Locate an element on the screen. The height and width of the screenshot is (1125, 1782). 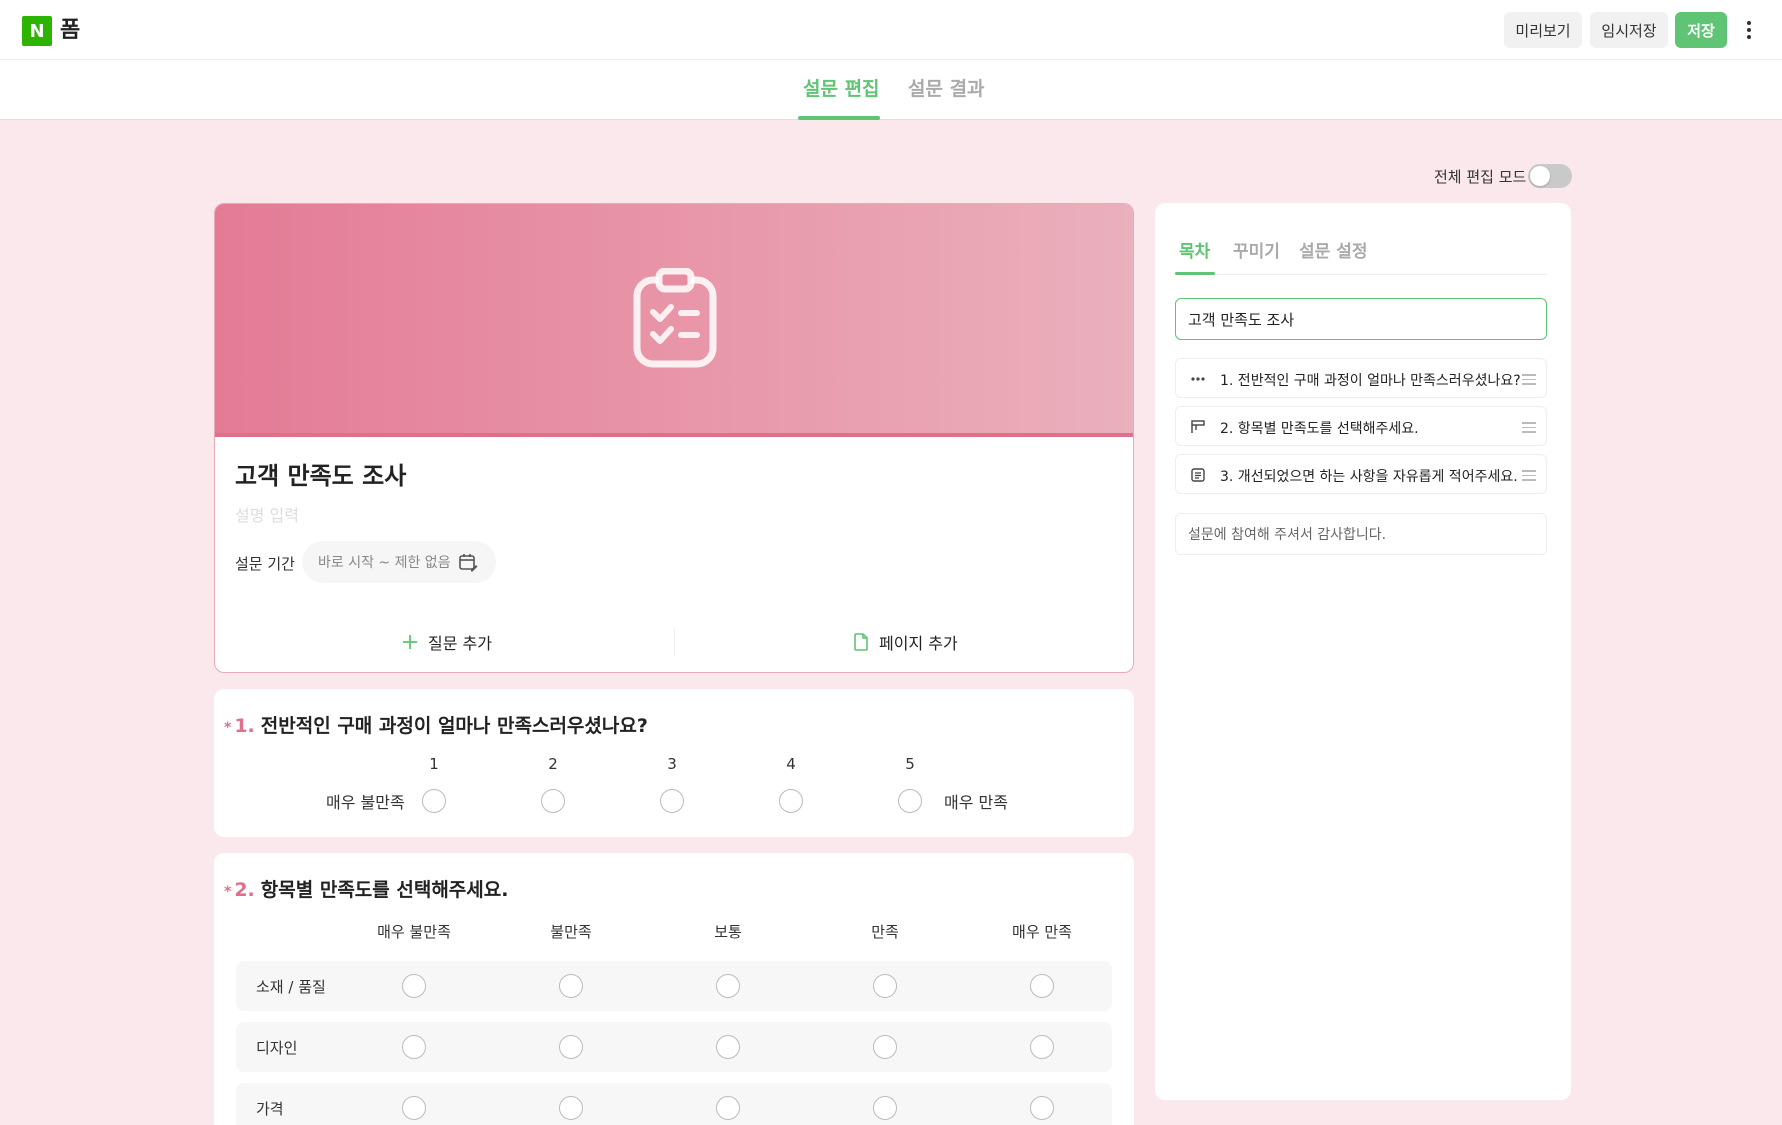
scale-number: 4 is located at coordinates (791, 764).